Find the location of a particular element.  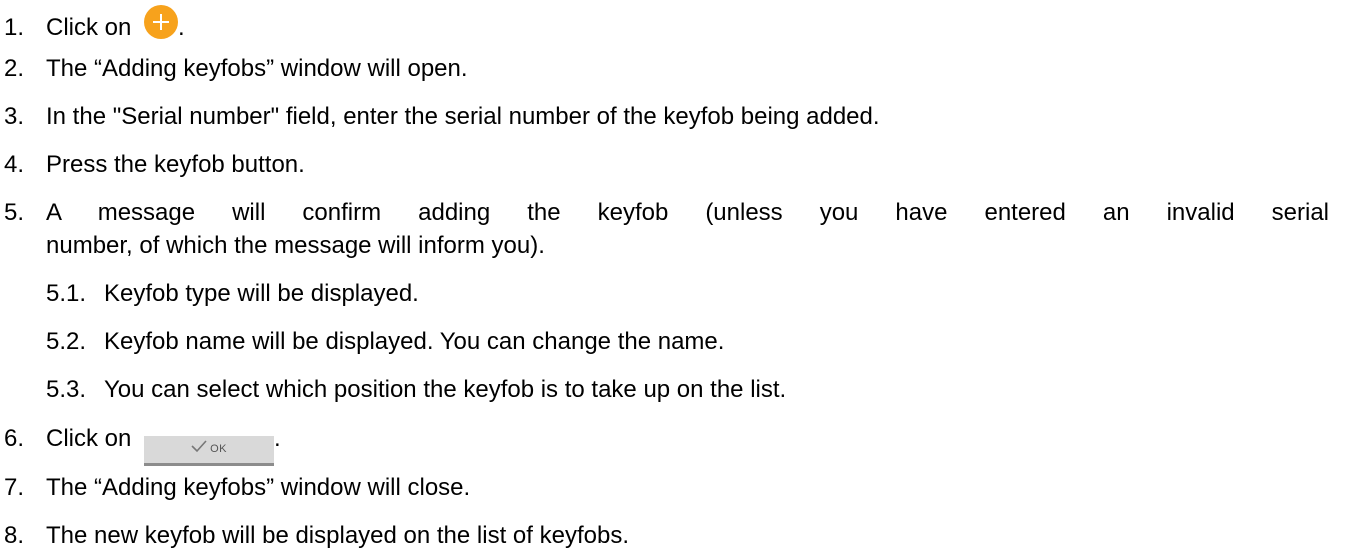

step-text: The “Adding keyfobs” window will open. is located at coordinates (257, 68).